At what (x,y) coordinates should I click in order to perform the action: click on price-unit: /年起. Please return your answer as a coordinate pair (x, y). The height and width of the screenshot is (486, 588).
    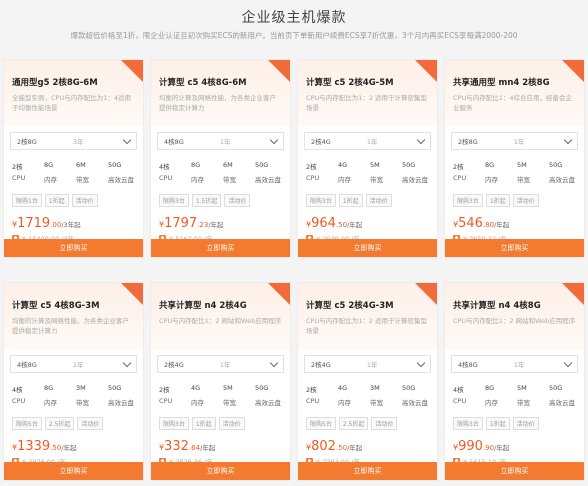
    Looking at the image, I should click on (355, 225).